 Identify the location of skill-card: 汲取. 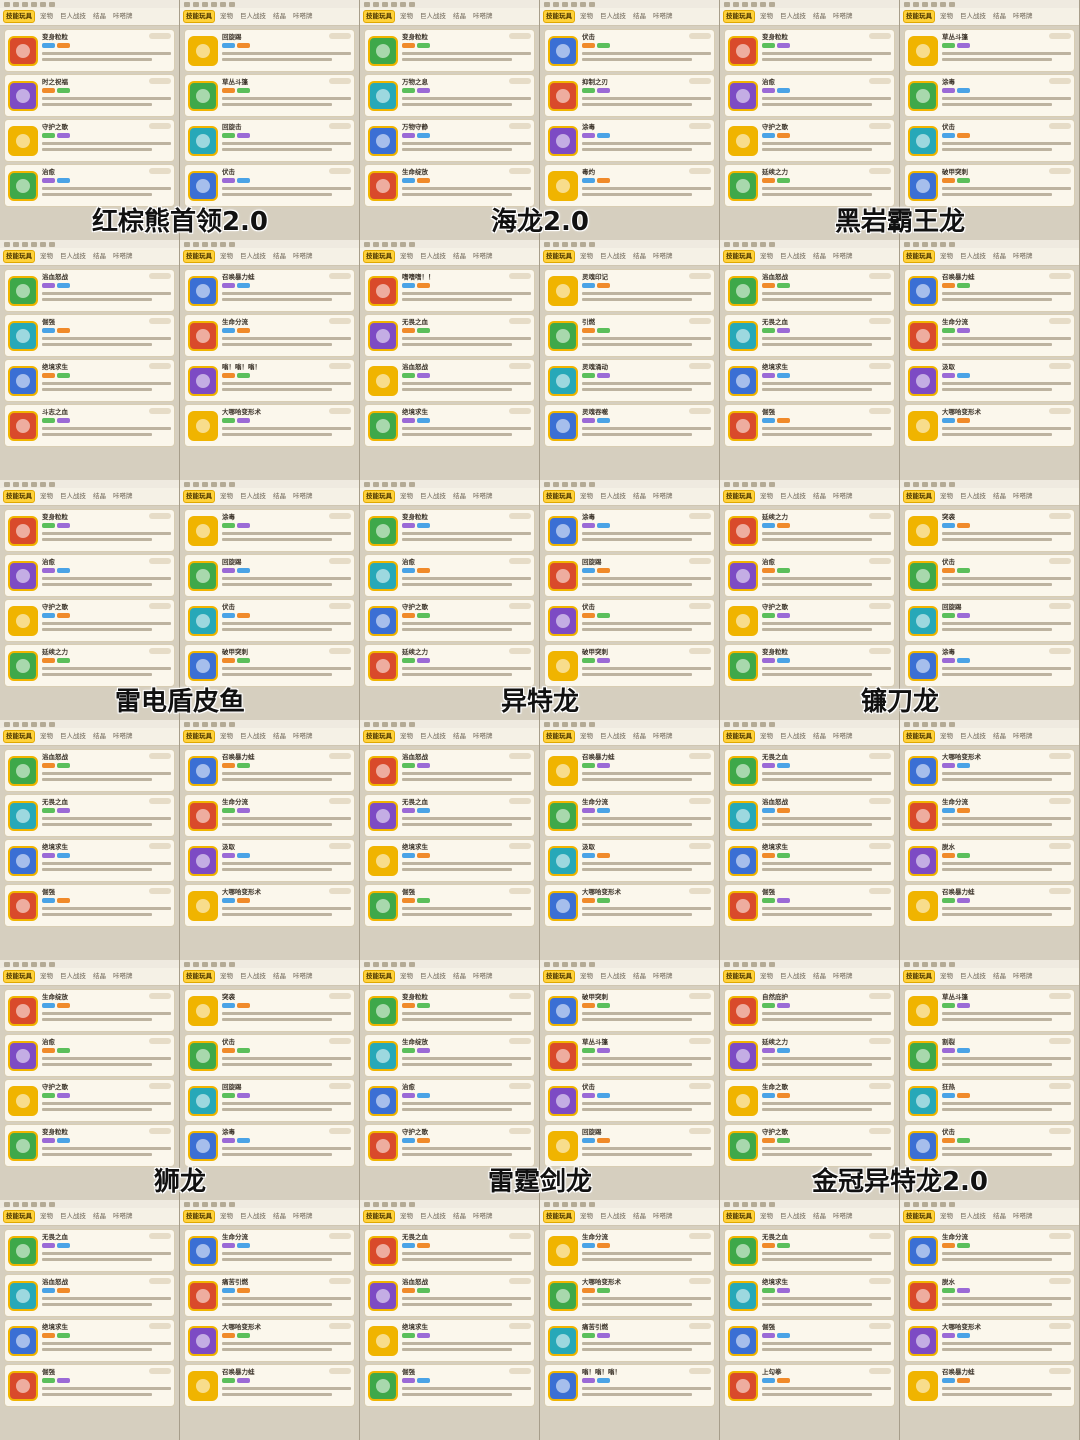
(269, 860).